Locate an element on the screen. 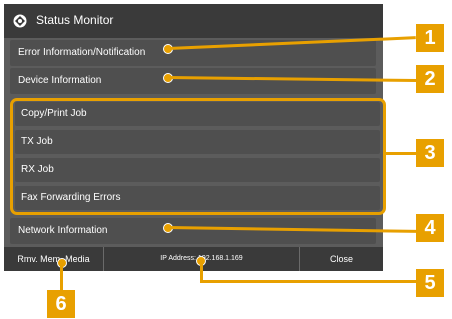 Image resolution: width=452 pixels, height=319 pixels. error-information-button: Error Information/Notification is located at coordinates (193, 53).